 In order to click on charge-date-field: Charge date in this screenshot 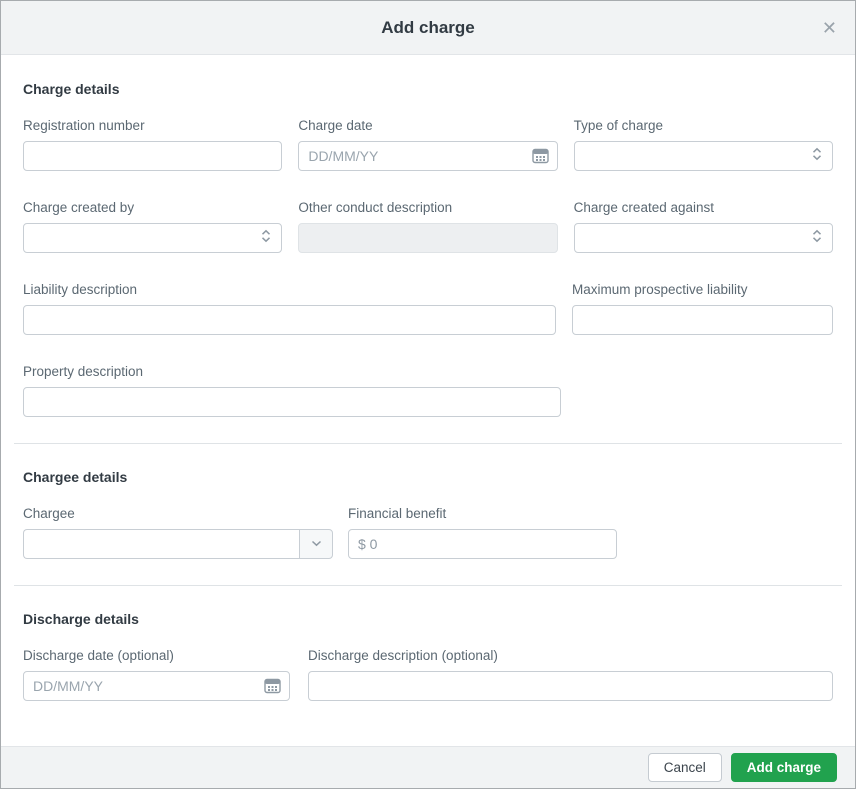, I will do `click(428, 144)`.